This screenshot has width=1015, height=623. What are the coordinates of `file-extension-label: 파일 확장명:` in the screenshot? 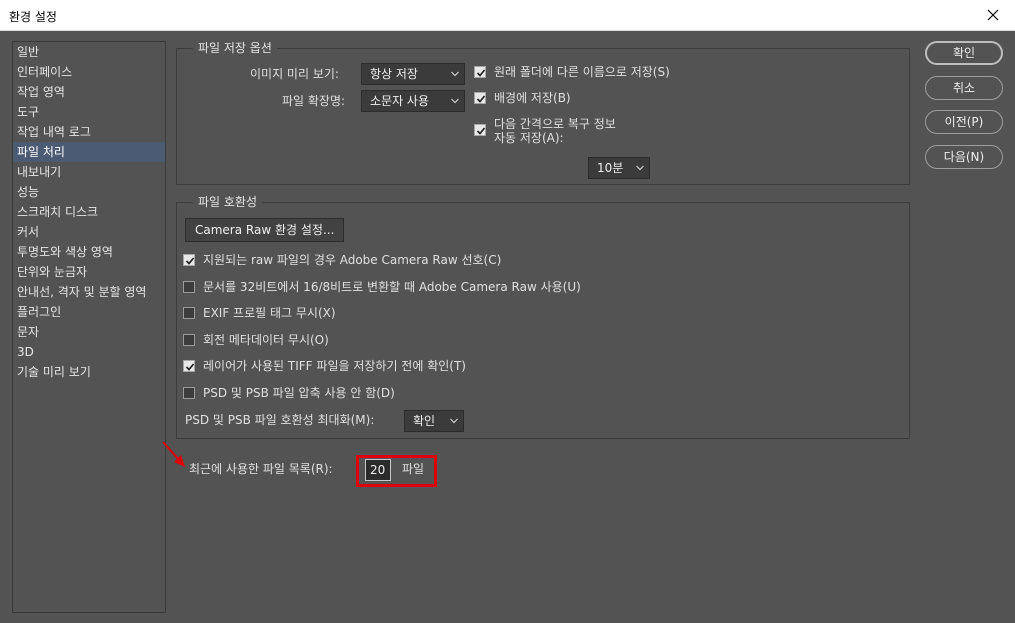 It's located at (314, 101).